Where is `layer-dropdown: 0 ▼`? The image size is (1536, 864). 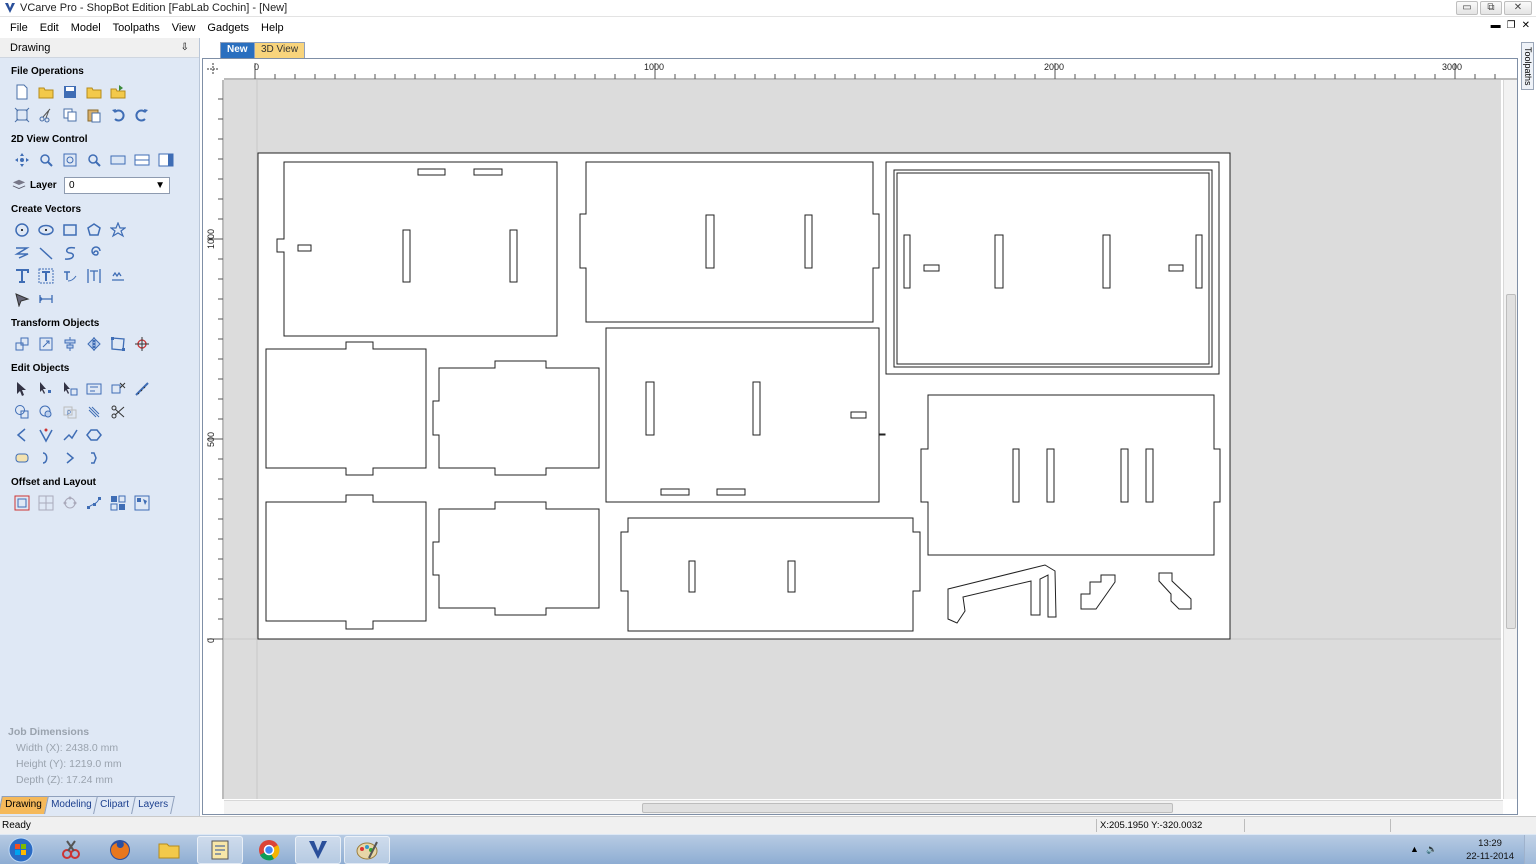
layer-dropdown: 0 ▼ is located at coordinates (117, 185).